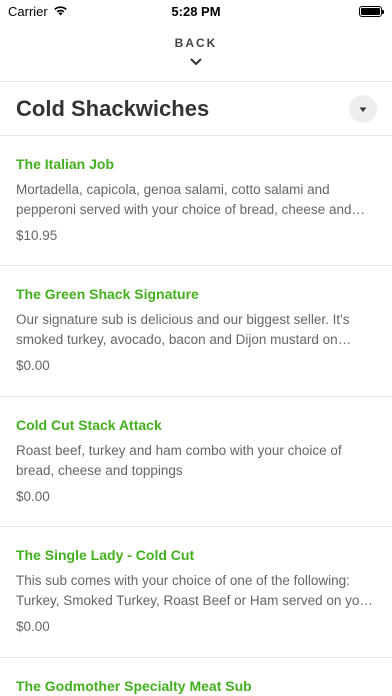 The image size is (392, 696). Describe the element at coordinates (89, 425) in the screenshot. I see `item-name: Cold Cut Stack Attack` at that location.